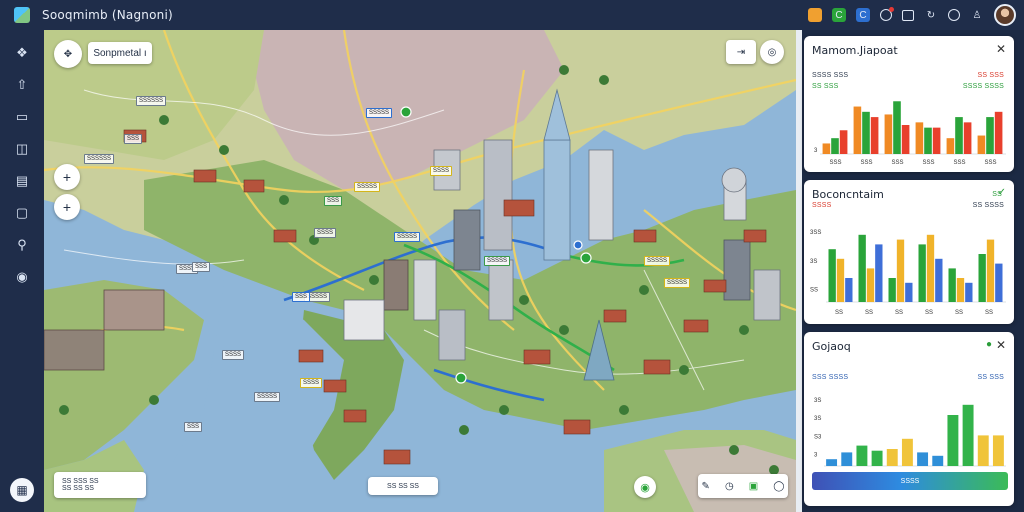  Describe the element at coordinates (908, 15) in the screenshot. I see `message-icon` at that location.